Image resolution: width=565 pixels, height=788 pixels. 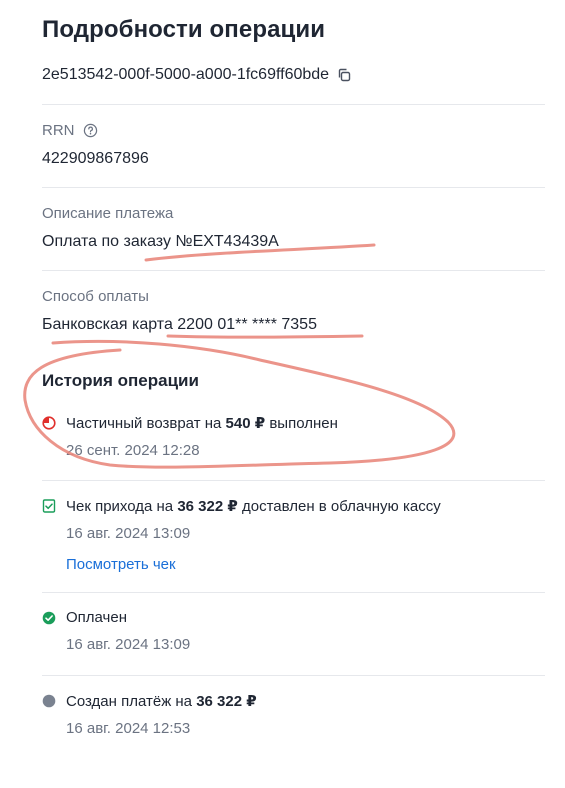 I want to click on rrn-label: RRN, so click(x=58, y=130).